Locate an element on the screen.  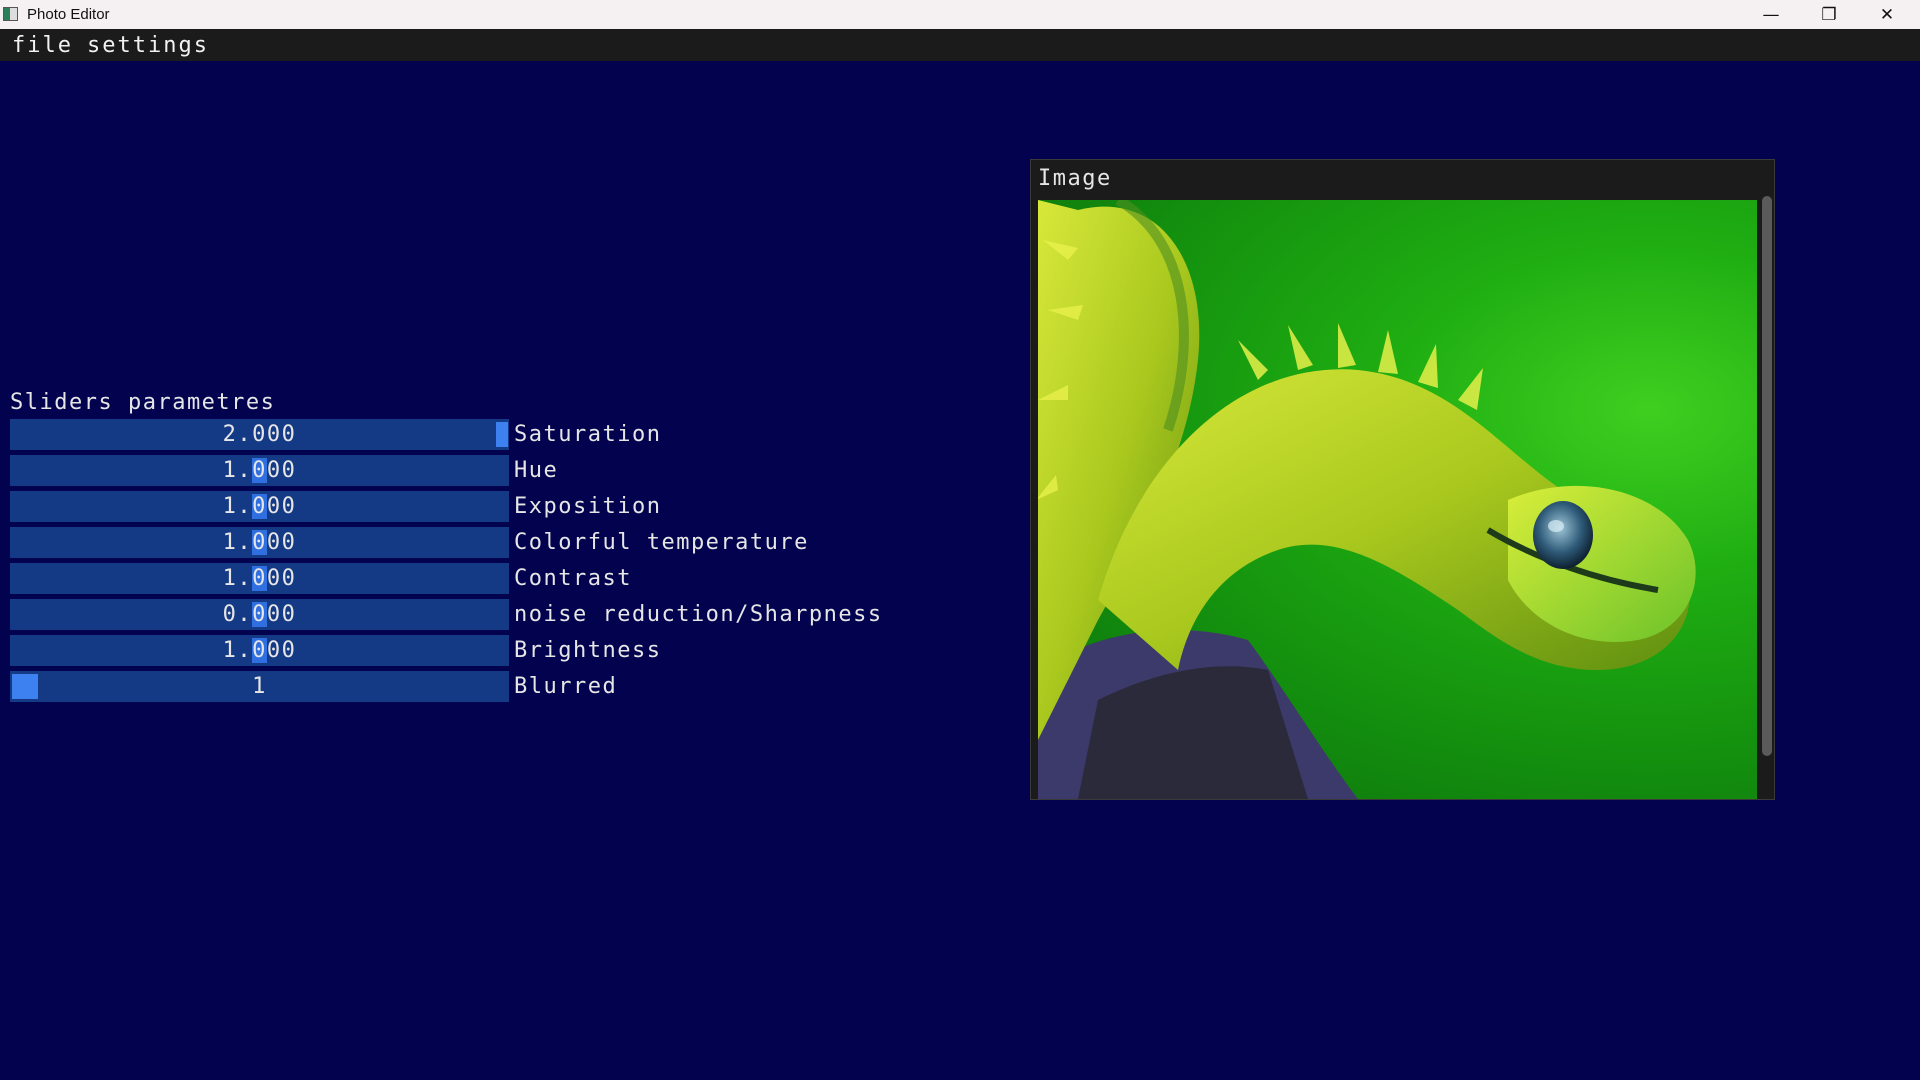
menu-settings: settings is located at coordinates (148, 45).